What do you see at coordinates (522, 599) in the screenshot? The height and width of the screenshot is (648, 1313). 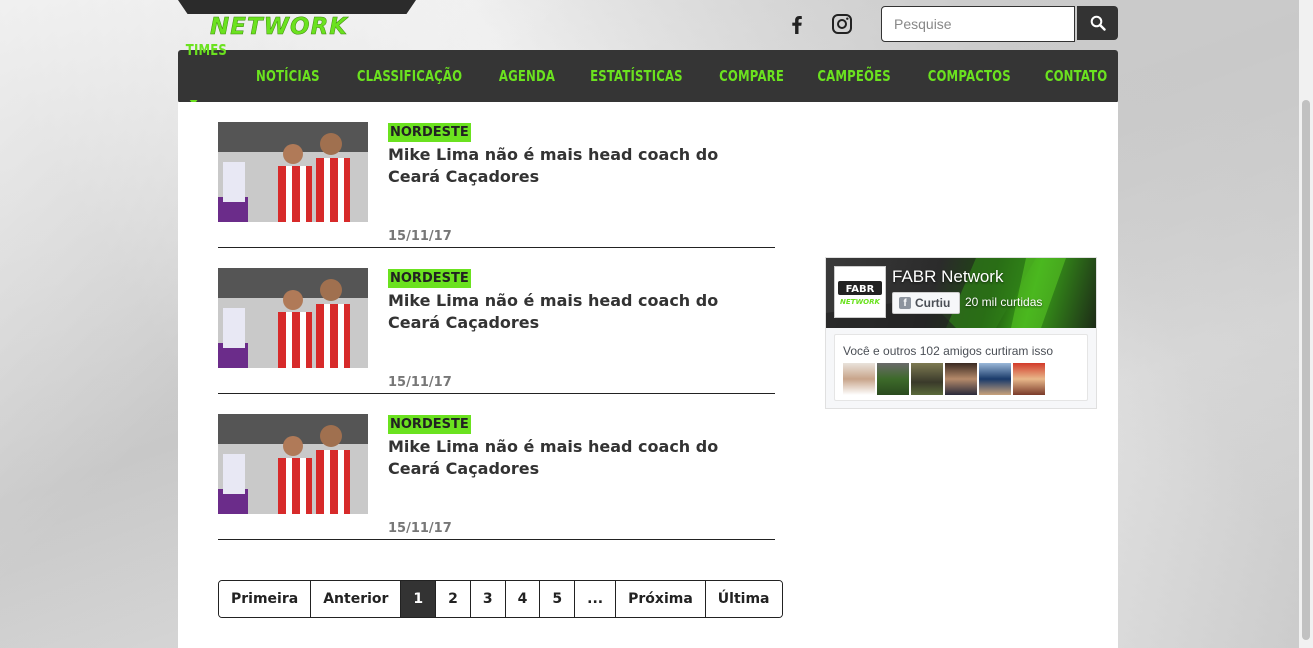 I see `pagination-page-4: 4` at bounding box center [522, 599].